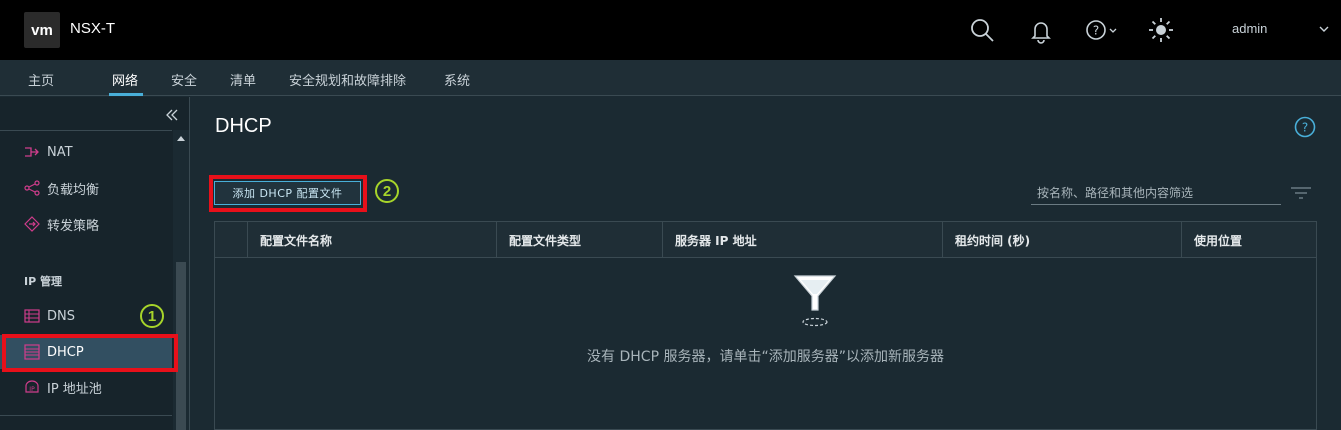  What do you see at coordinates (152, 316) in the screenshot?
I see `step-marker-1: 1` at bounding box center [152, 316].